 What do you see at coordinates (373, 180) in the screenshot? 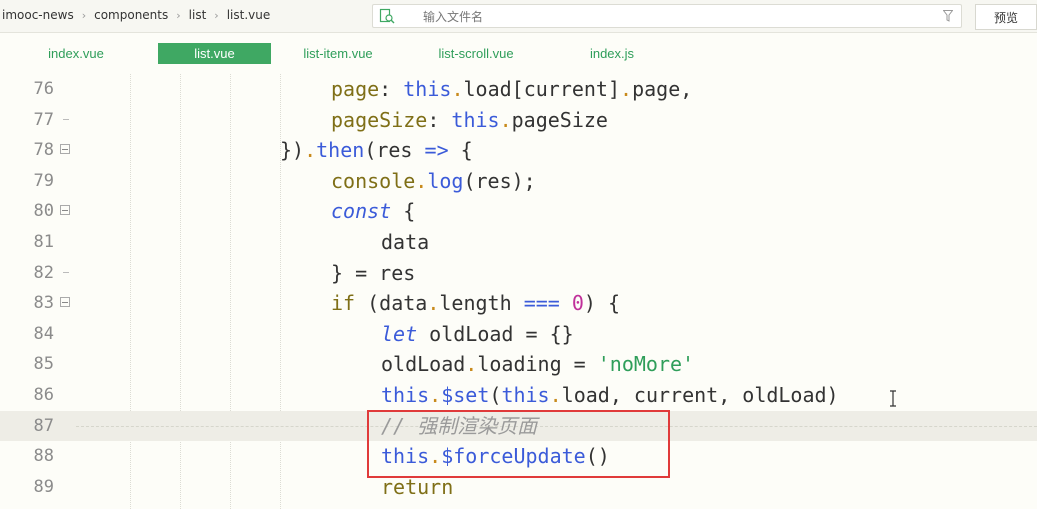
I see `code-token: console` at bounding box center [373, 180].